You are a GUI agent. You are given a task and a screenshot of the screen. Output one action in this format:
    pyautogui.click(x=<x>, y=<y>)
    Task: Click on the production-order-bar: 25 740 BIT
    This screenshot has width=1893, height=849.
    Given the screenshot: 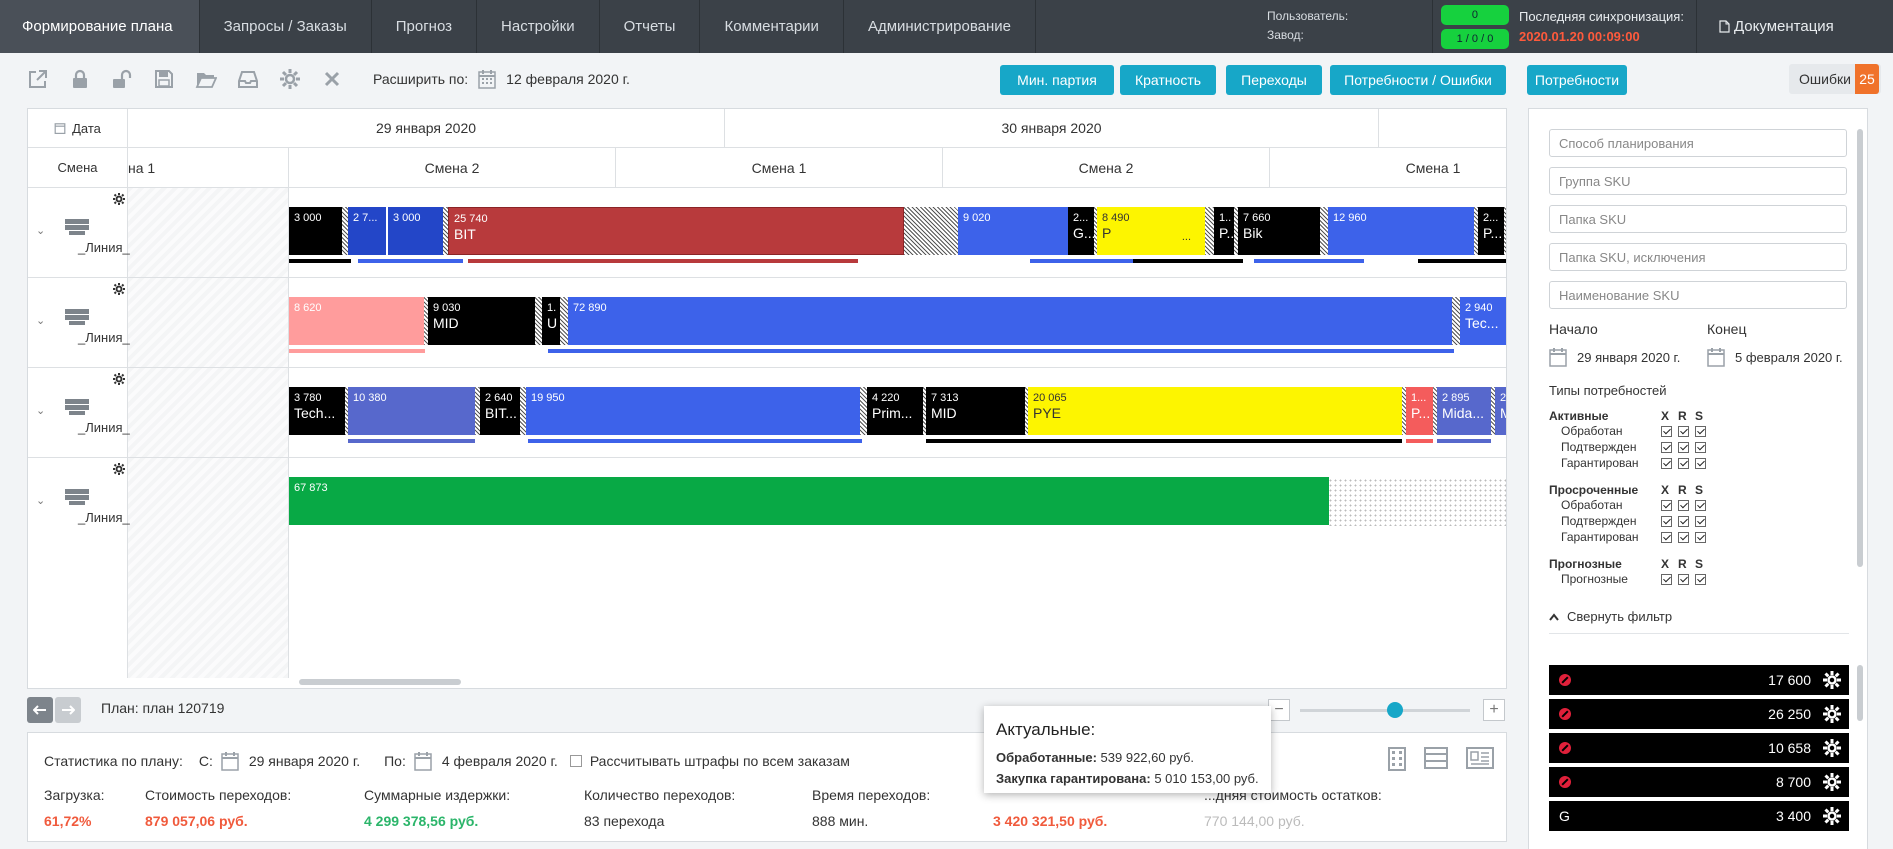 What is the action you would take?
    pyautogui.click(x=676, y=231)
    